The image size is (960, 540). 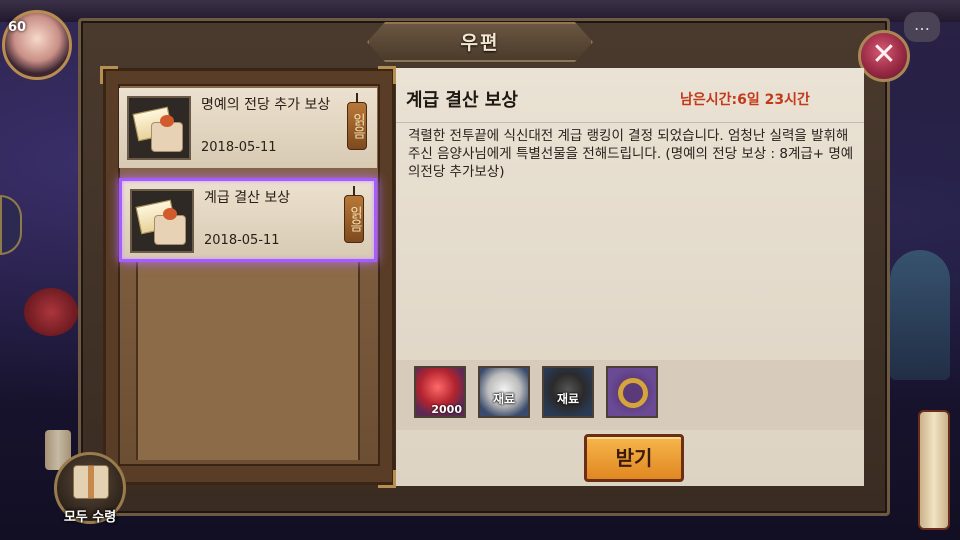 What do you see at coordinates (934, 470) in the screenshot?
I see `scroll-decoration-right` at bounding box center [934, 470].